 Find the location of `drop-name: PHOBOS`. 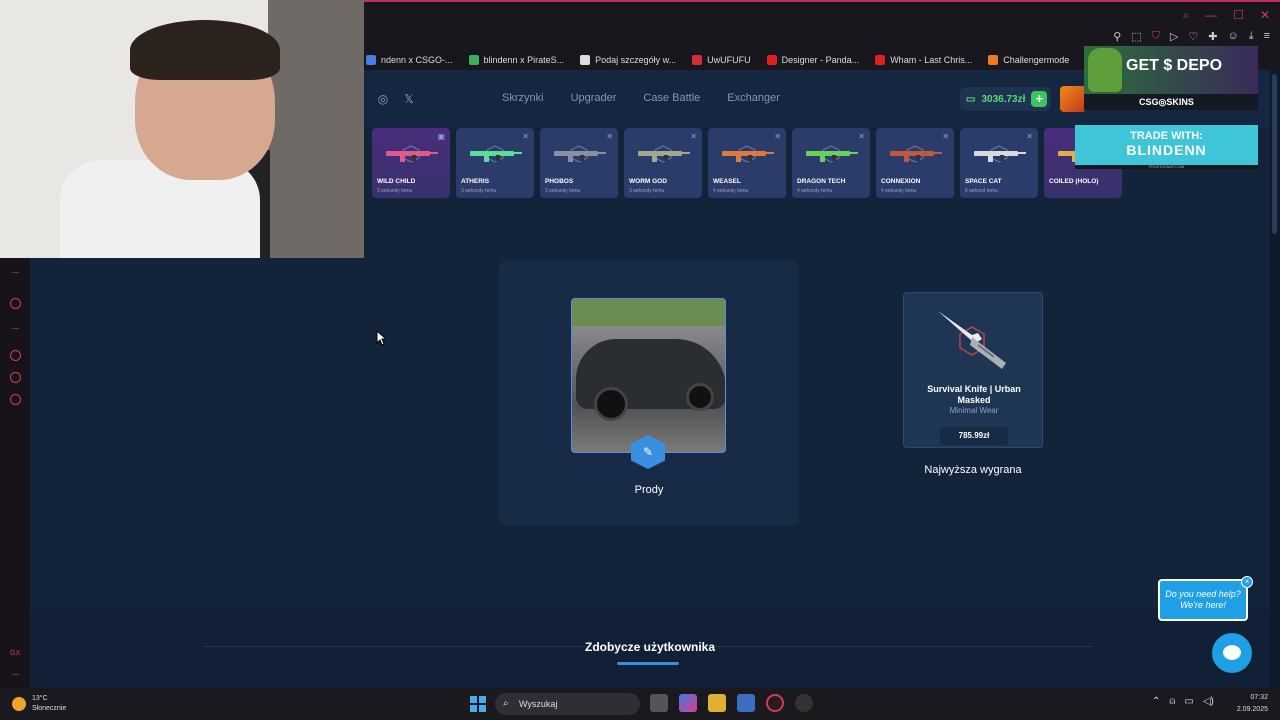

drop-name: PHOBOS is located at coordinates (559, 181).